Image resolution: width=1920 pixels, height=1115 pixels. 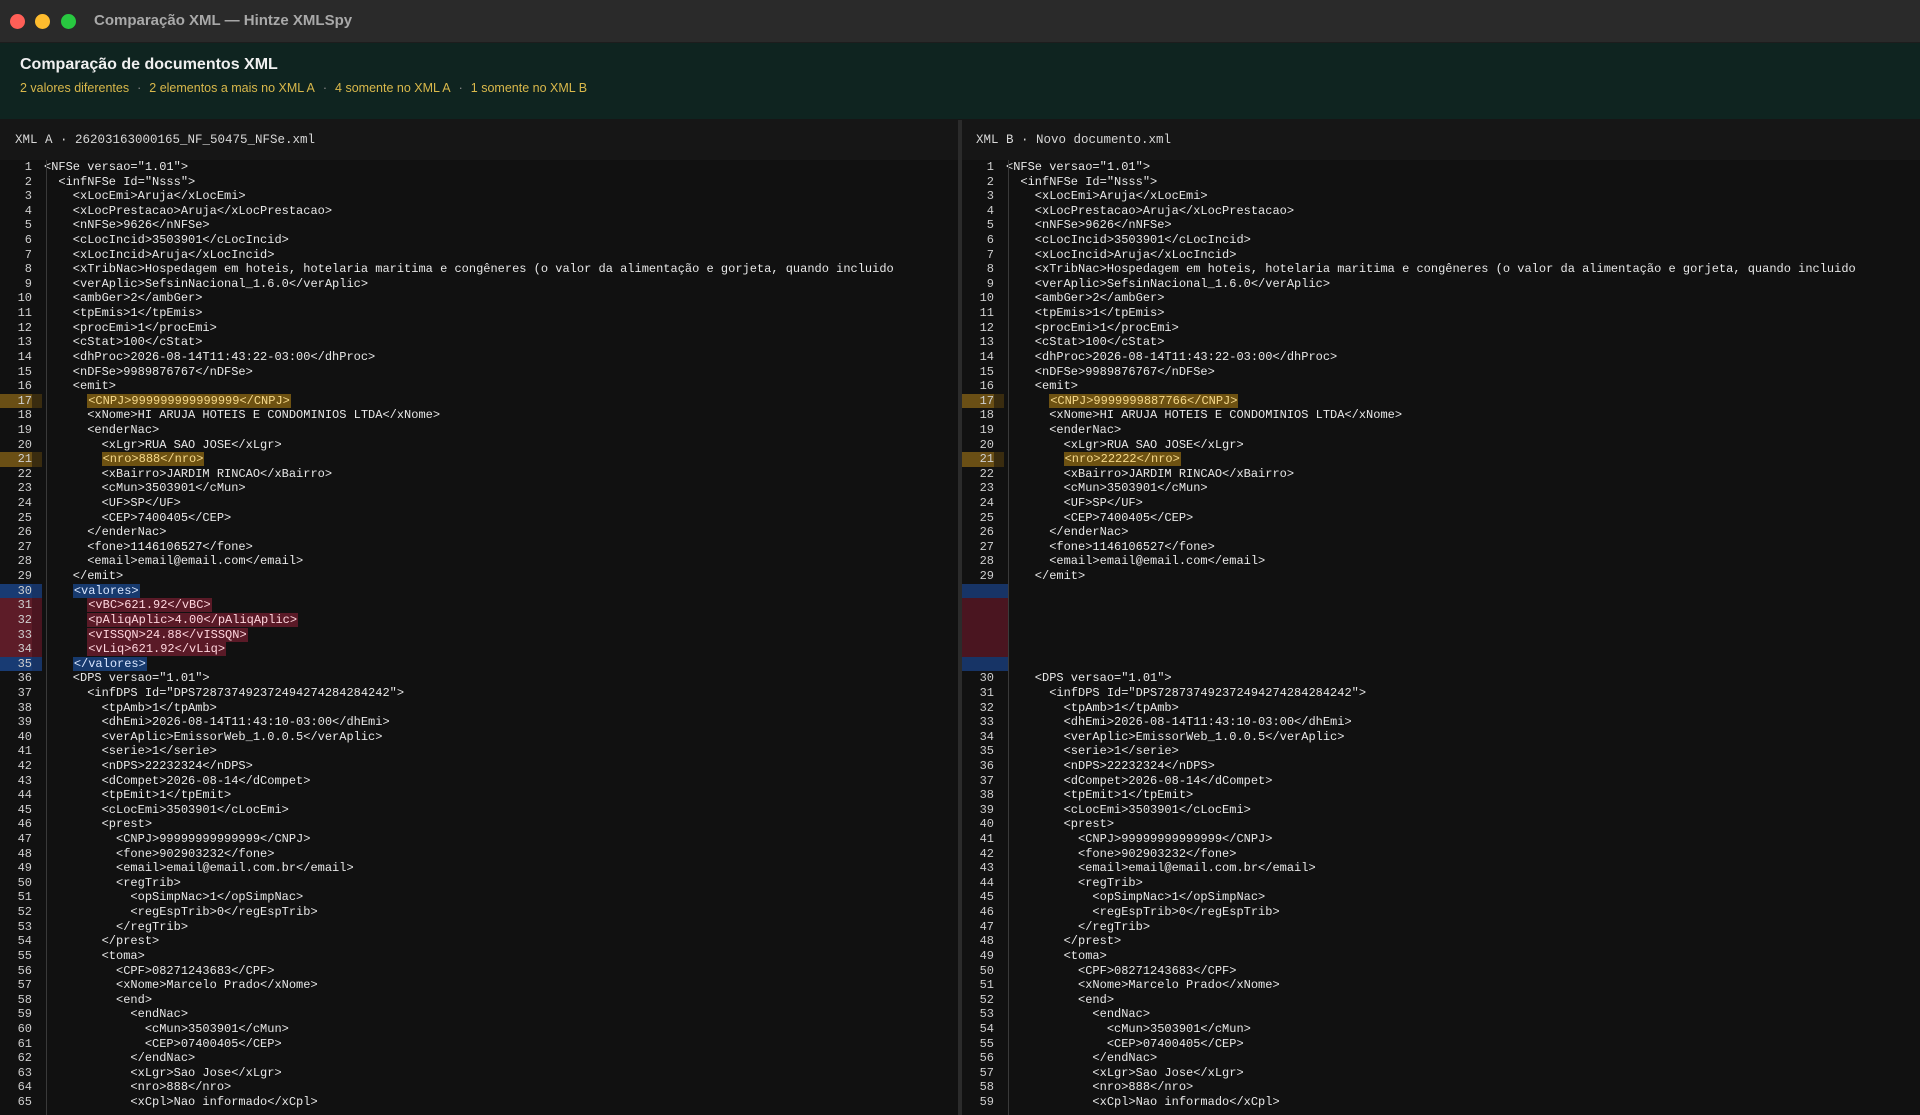 What do you see at coordinates (1441, 488) in the screenshot?
I see `code-line: 23 <cMun>3503901</cMun>` at bounding box center [1441, 488].